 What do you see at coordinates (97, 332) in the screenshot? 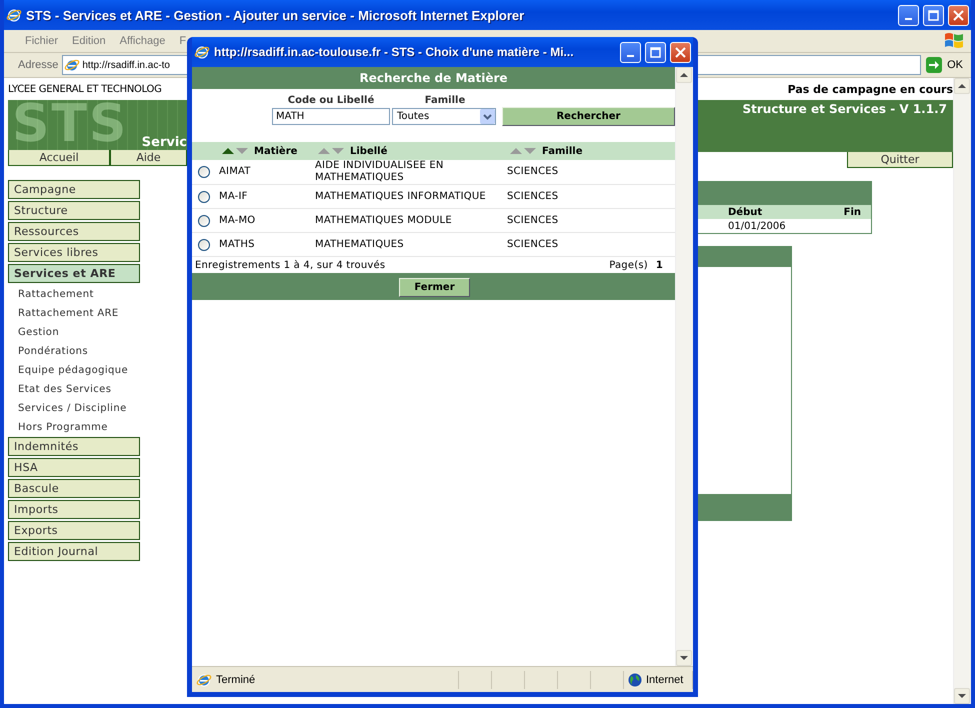
I see `submenu-link: Gestion` at bounding box center [97, 332].